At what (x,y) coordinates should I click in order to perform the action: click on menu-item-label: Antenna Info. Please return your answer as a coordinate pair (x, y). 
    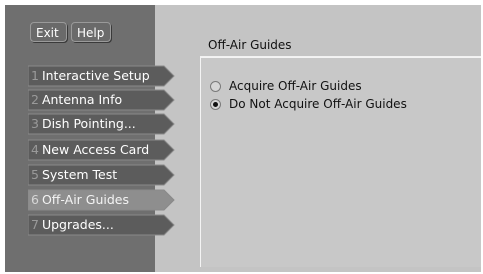
    Looking at the image, I should click on (82, 99).